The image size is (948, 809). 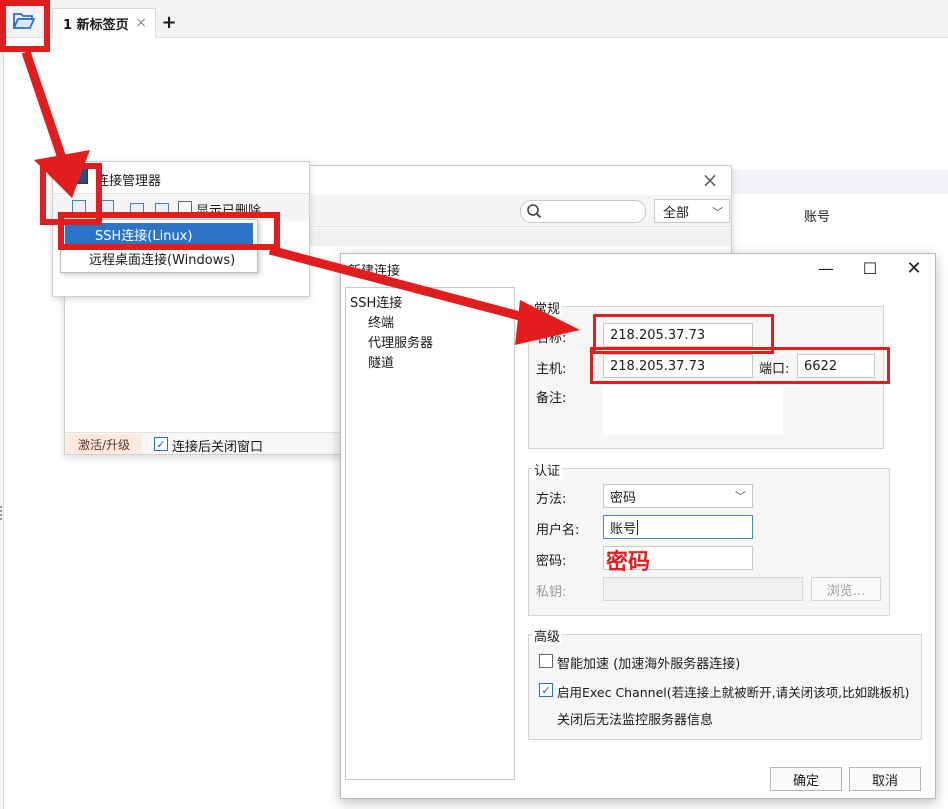 What do you see at coordinates (376, 301) in the screenshot?
I see `tree-item-ssh: SSH连接` at bounding box center [376, 301].